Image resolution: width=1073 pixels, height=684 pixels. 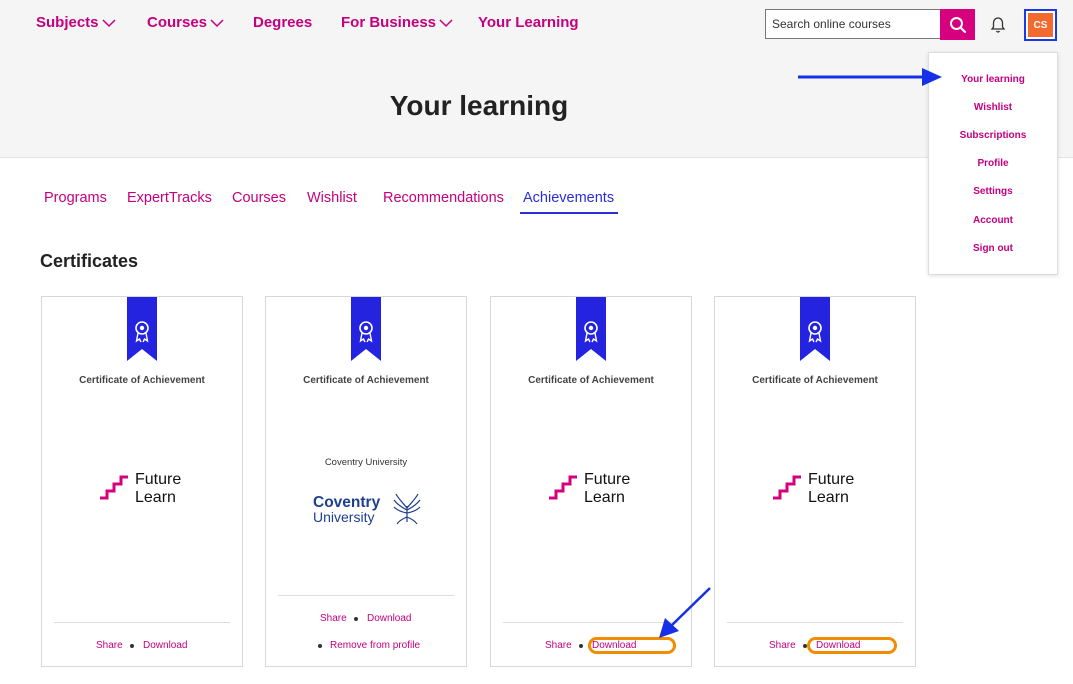 I want to click on university-name: Coventry University, so click(x=366, y=462).